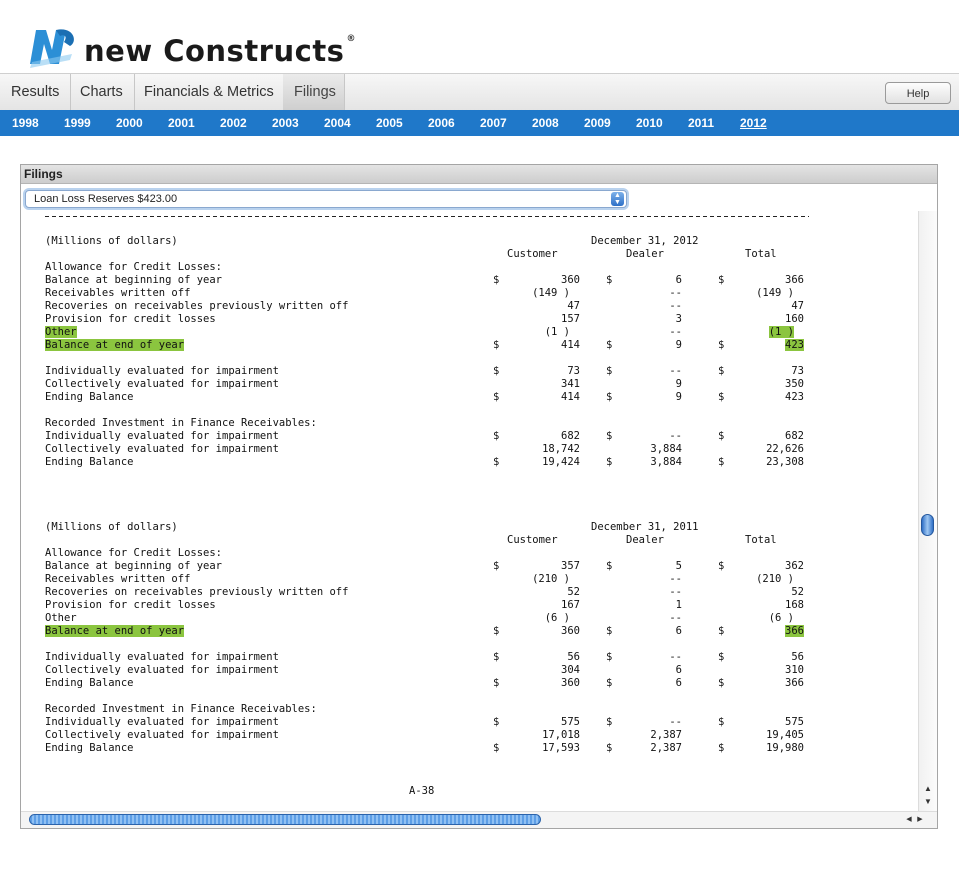 Image resolution: width=959 pixels, height=881 pixels. I want to click on cell-customer: 360, so click(570, 683).